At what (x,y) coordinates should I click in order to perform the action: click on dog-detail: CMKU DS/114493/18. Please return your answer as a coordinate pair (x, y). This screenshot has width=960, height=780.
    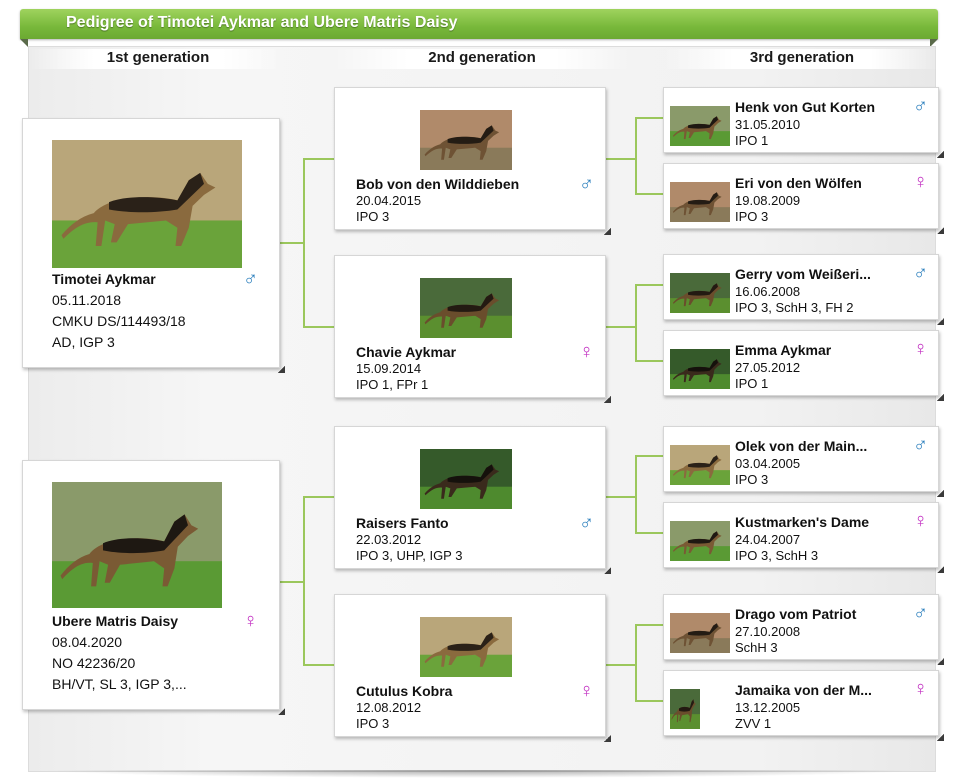
    Looking at the image, I should click on (119, 321).